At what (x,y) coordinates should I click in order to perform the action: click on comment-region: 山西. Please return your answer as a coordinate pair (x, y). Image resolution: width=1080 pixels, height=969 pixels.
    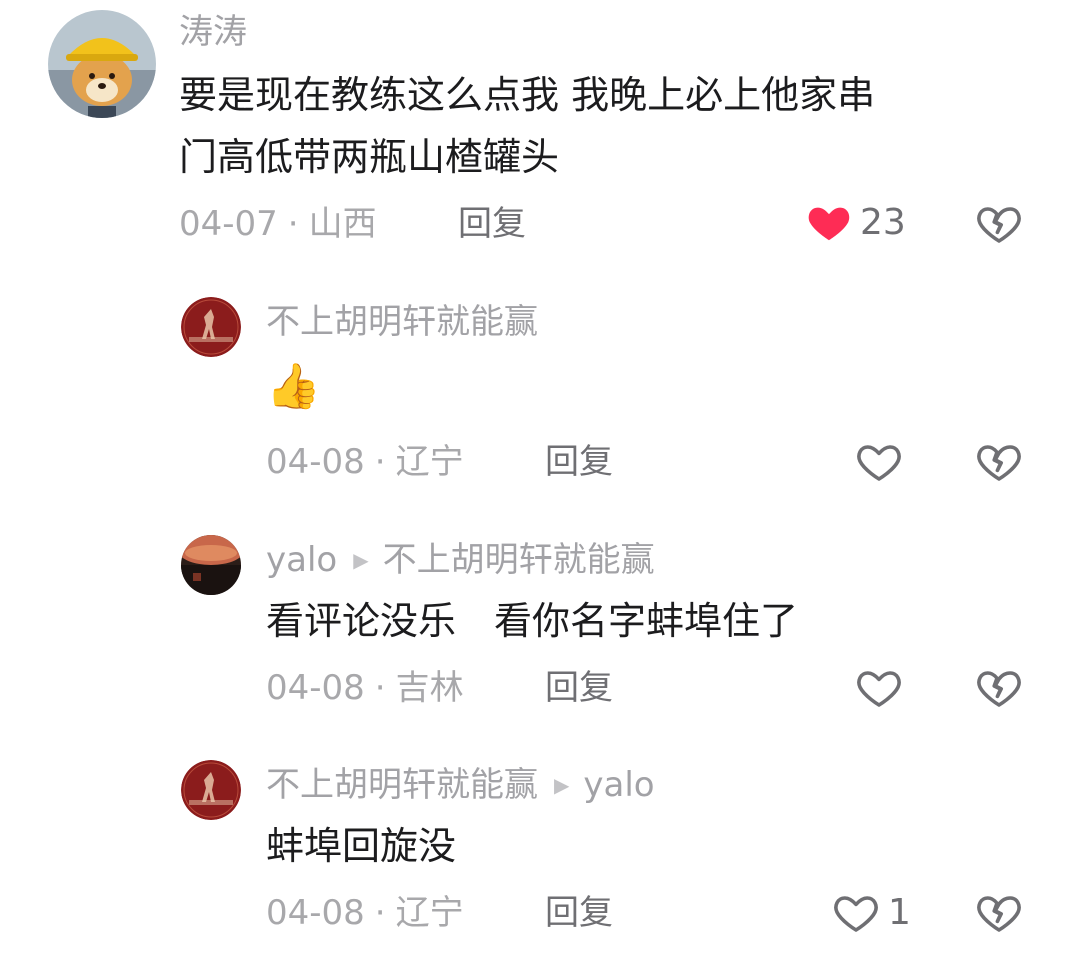
    Looking at the image, I should click on (342, 224).